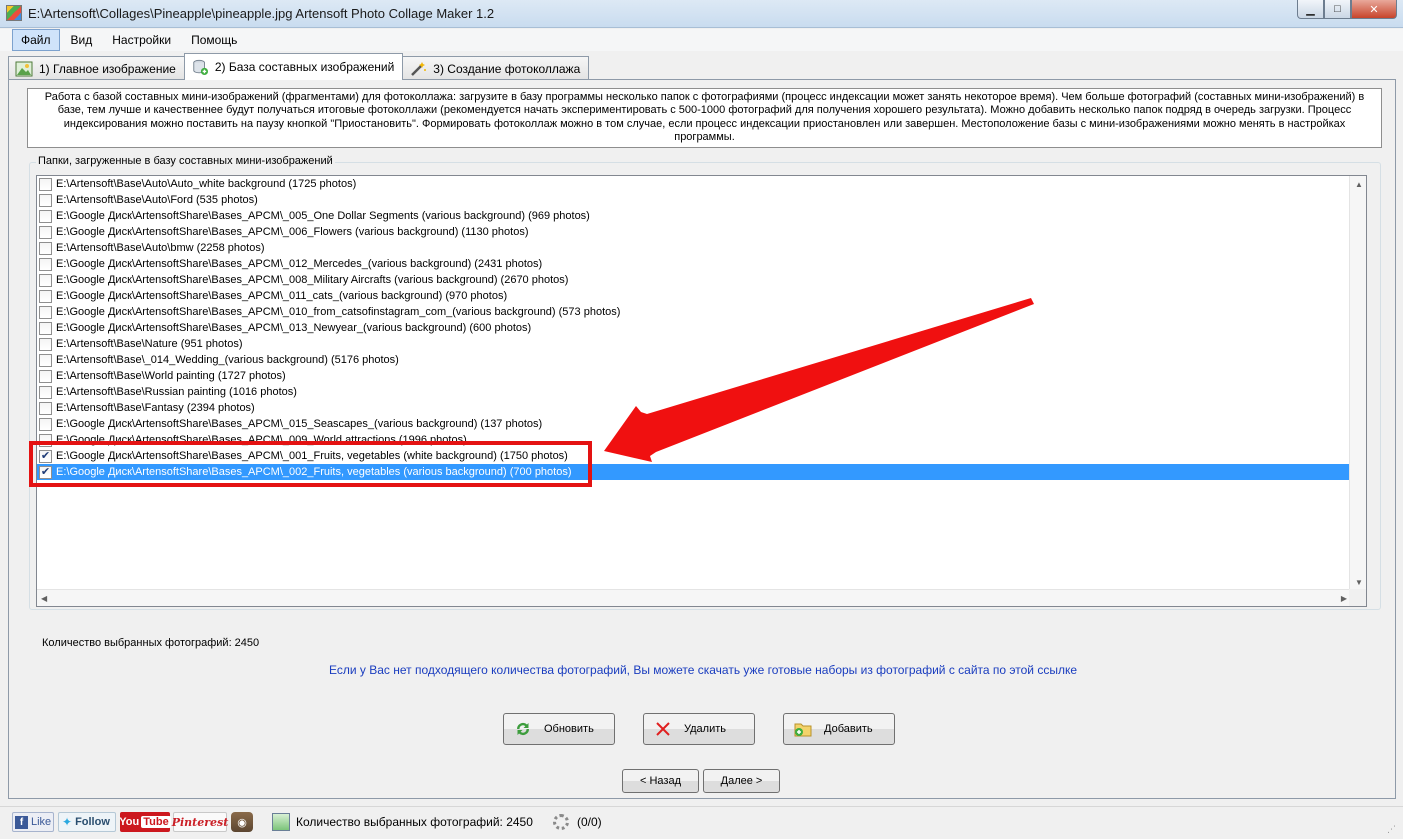  Describe the element at coordinates (156, 822) in the screenshot. I see `youtube-tube: Tube` at that location.